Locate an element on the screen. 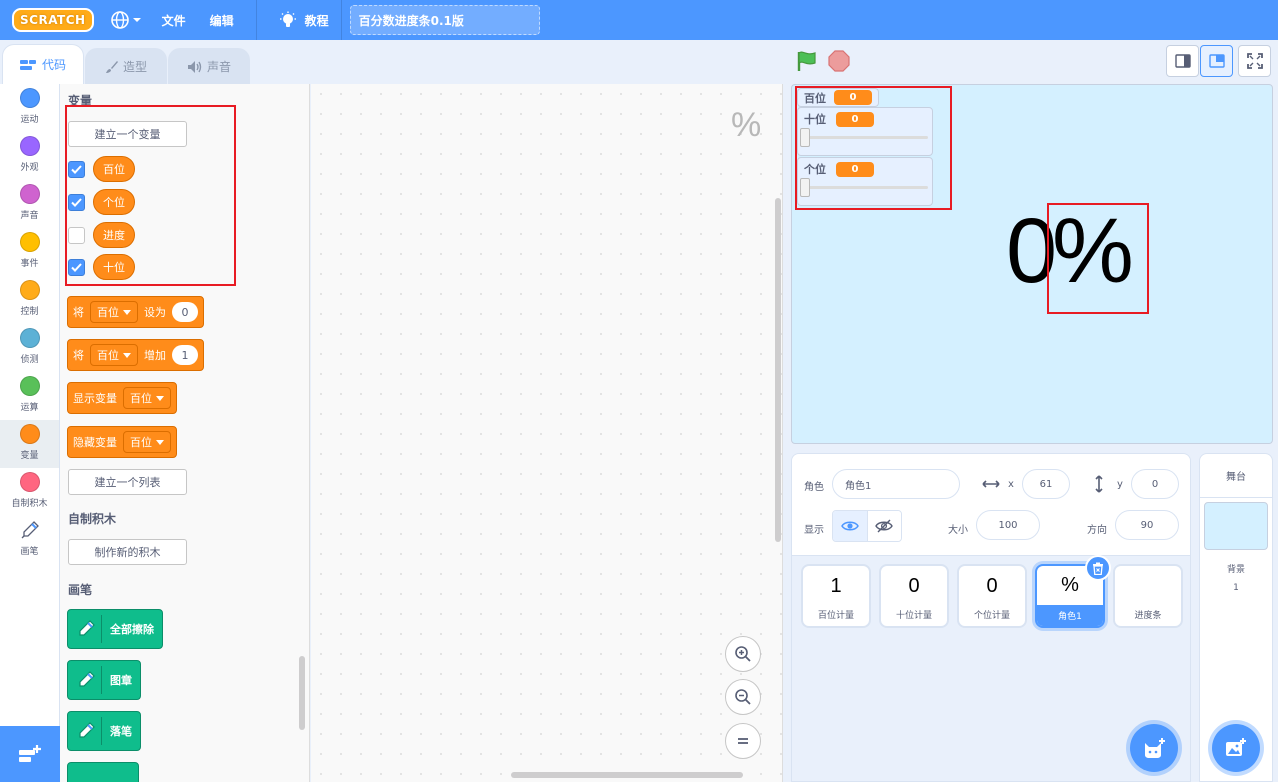 The image size is (1278, 782). category-control: 控制 is located at coordinates (29, 300).